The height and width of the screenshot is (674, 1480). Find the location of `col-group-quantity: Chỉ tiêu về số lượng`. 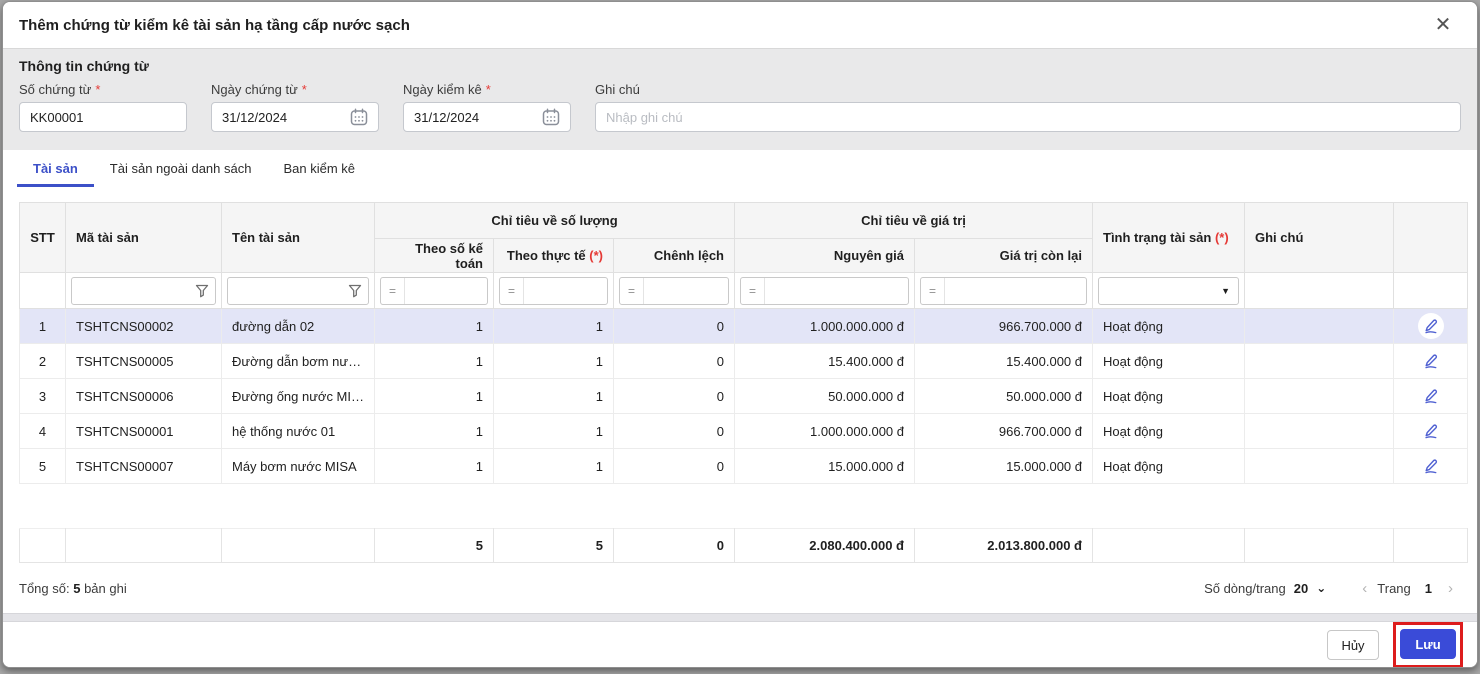

col-group-quantity: Chỉ tiêu về số lượng is located at coordinates (554, 220).